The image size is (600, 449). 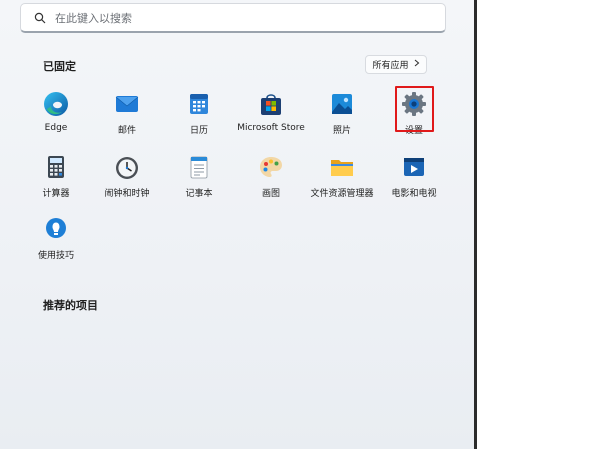 I want to click on photos-icon, so click(x=342, y=104).